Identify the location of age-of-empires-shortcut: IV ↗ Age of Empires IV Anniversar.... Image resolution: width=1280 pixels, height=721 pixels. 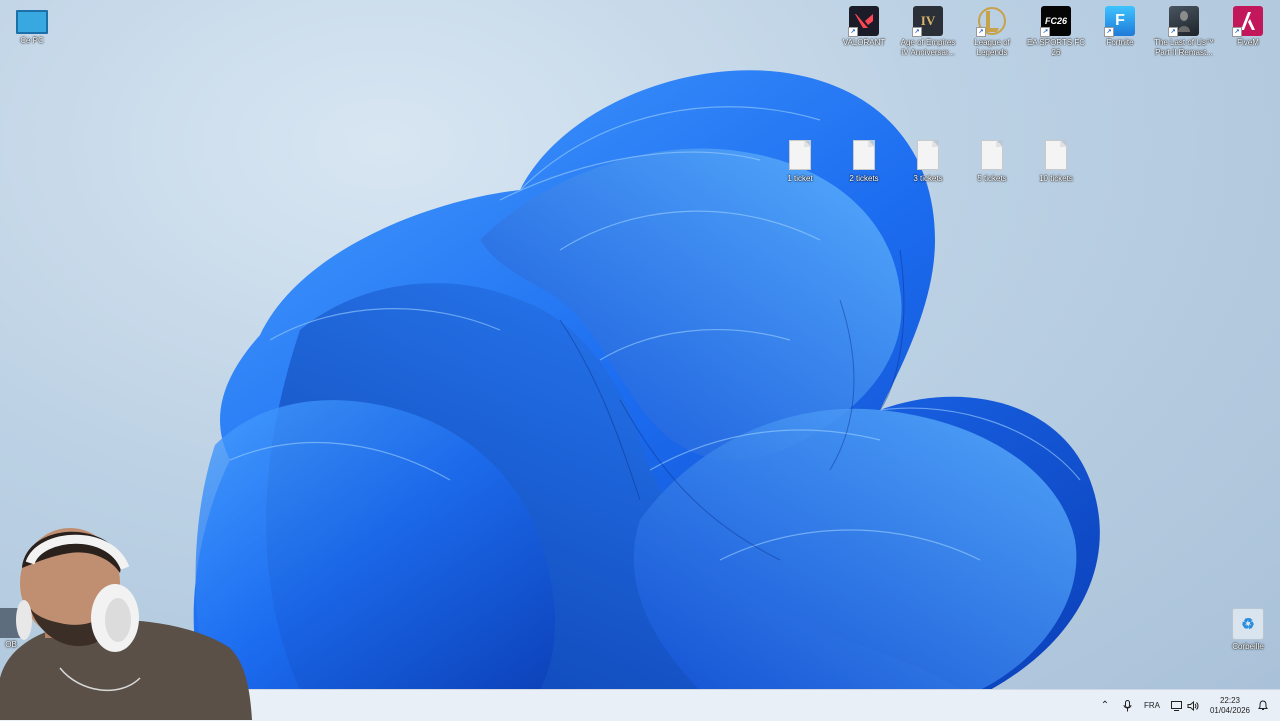
(928, 30).